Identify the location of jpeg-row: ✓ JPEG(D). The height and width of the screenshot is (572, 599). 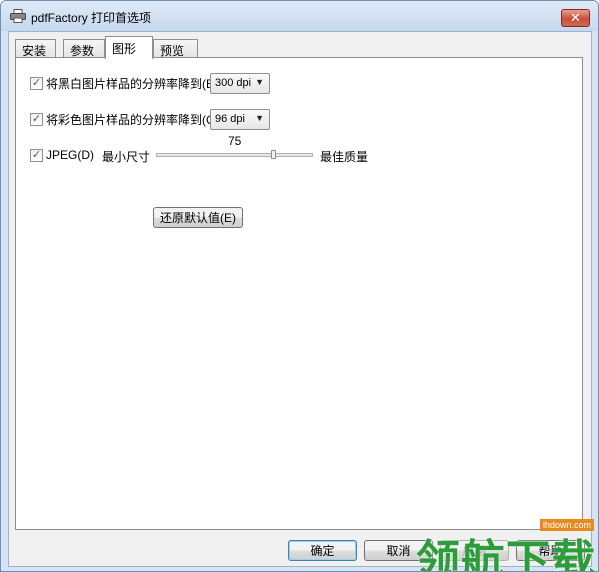
(62, 155).